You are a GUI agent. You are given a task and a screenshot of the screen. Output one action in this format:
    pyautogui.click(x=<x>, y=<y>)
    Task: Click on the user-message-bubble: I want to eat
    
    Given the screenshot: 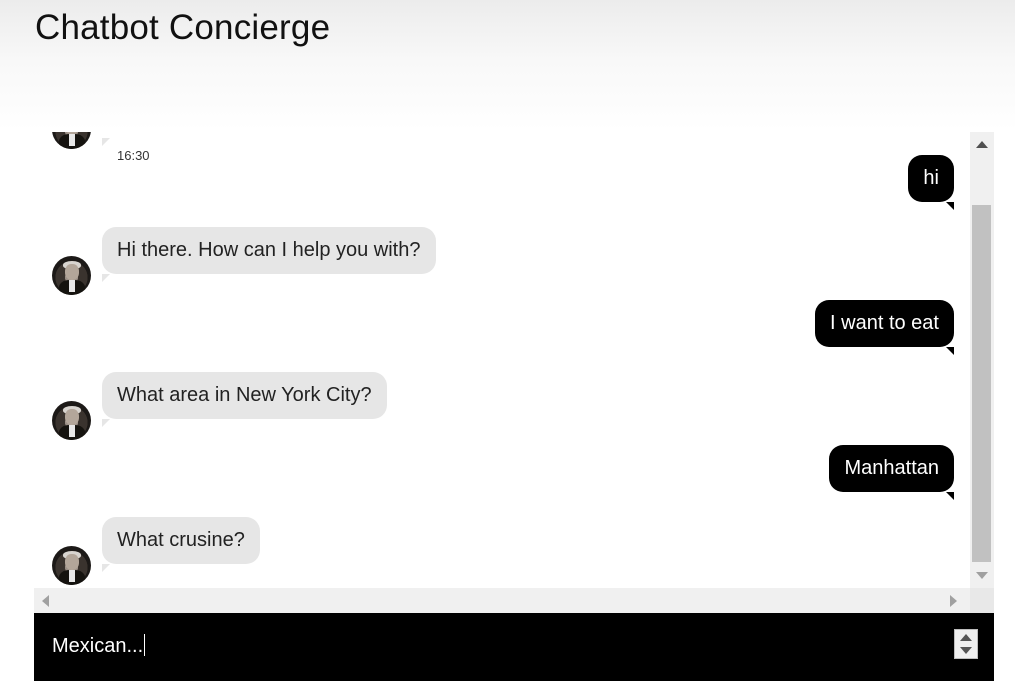 What is the action you would take?
    pyautogui.click(x=884, y=327)
    